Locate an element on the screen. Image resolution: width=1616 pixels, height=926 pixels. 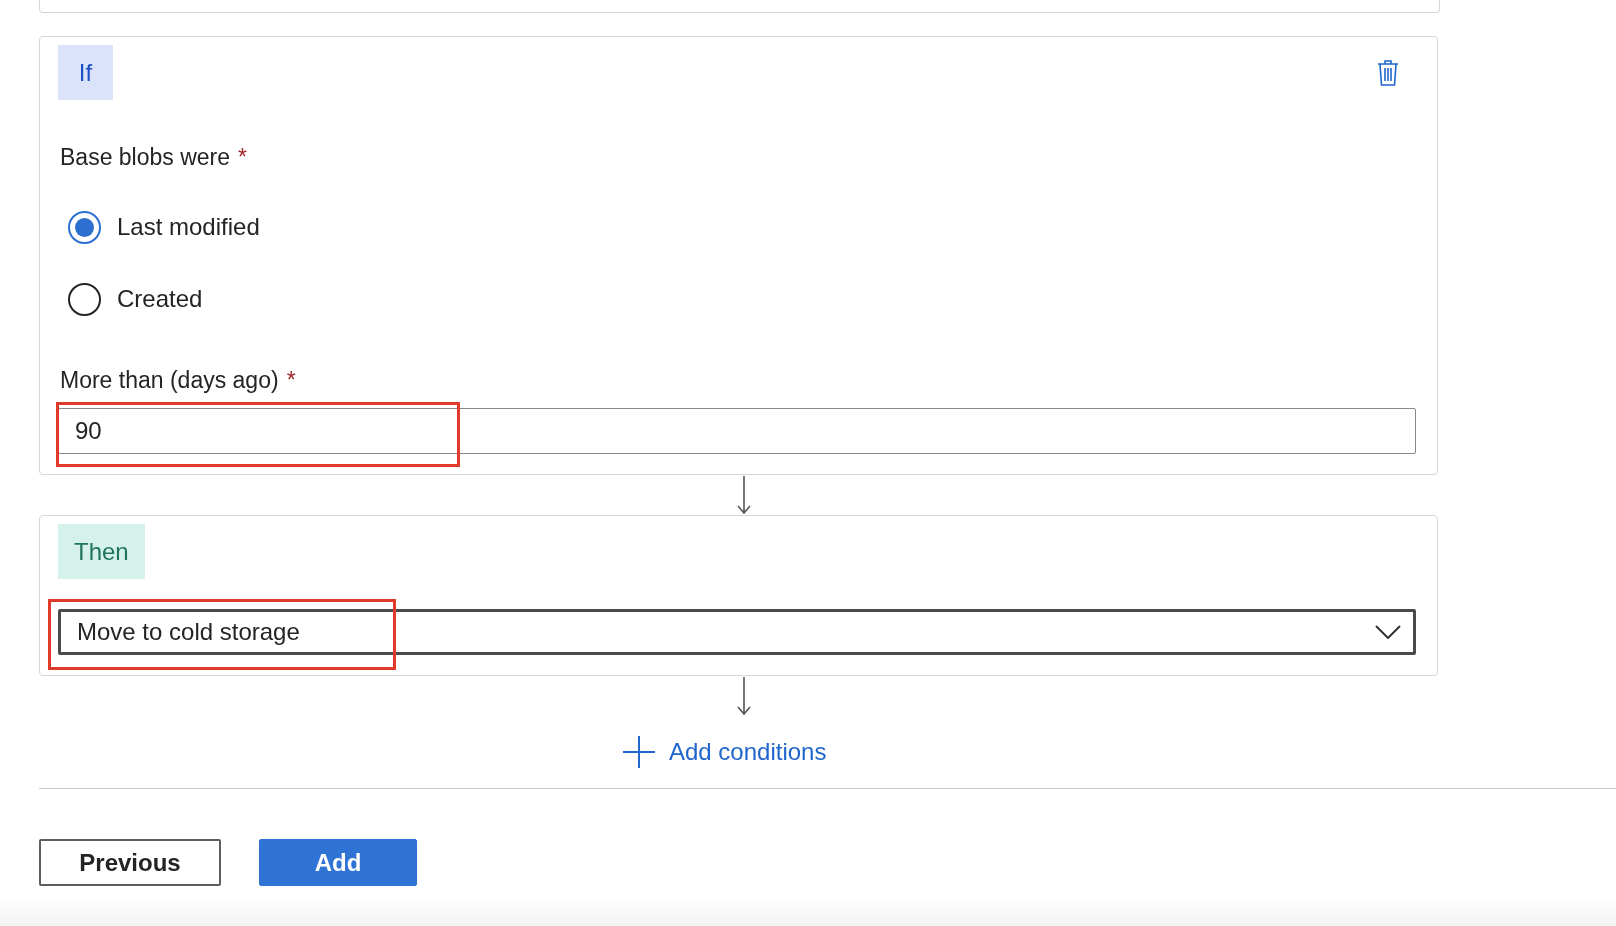
previous-button: Previous is located at coordinates (130, 862).